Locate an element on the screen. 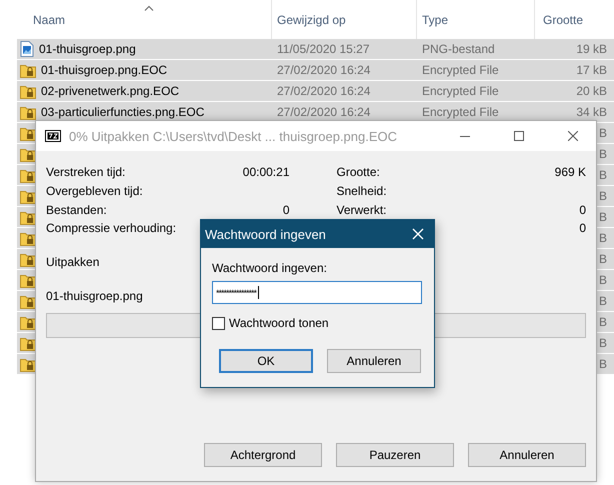  window-title: 0% Uitpakken C:\Users\tvd\Deskt ... thuisgroep.png.EOC is located at coordinates (233, 136).